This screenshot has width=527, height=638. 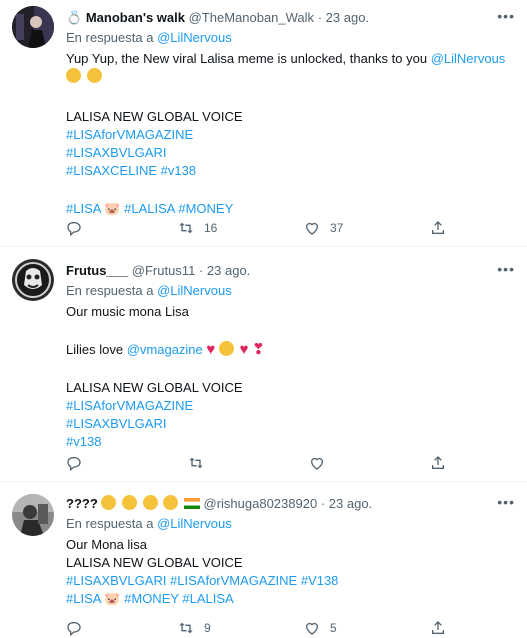 What do you see at coordinates (194, 628) in the screenshot?
I see `retweet-button: 9` at bounding box center [194, 628].